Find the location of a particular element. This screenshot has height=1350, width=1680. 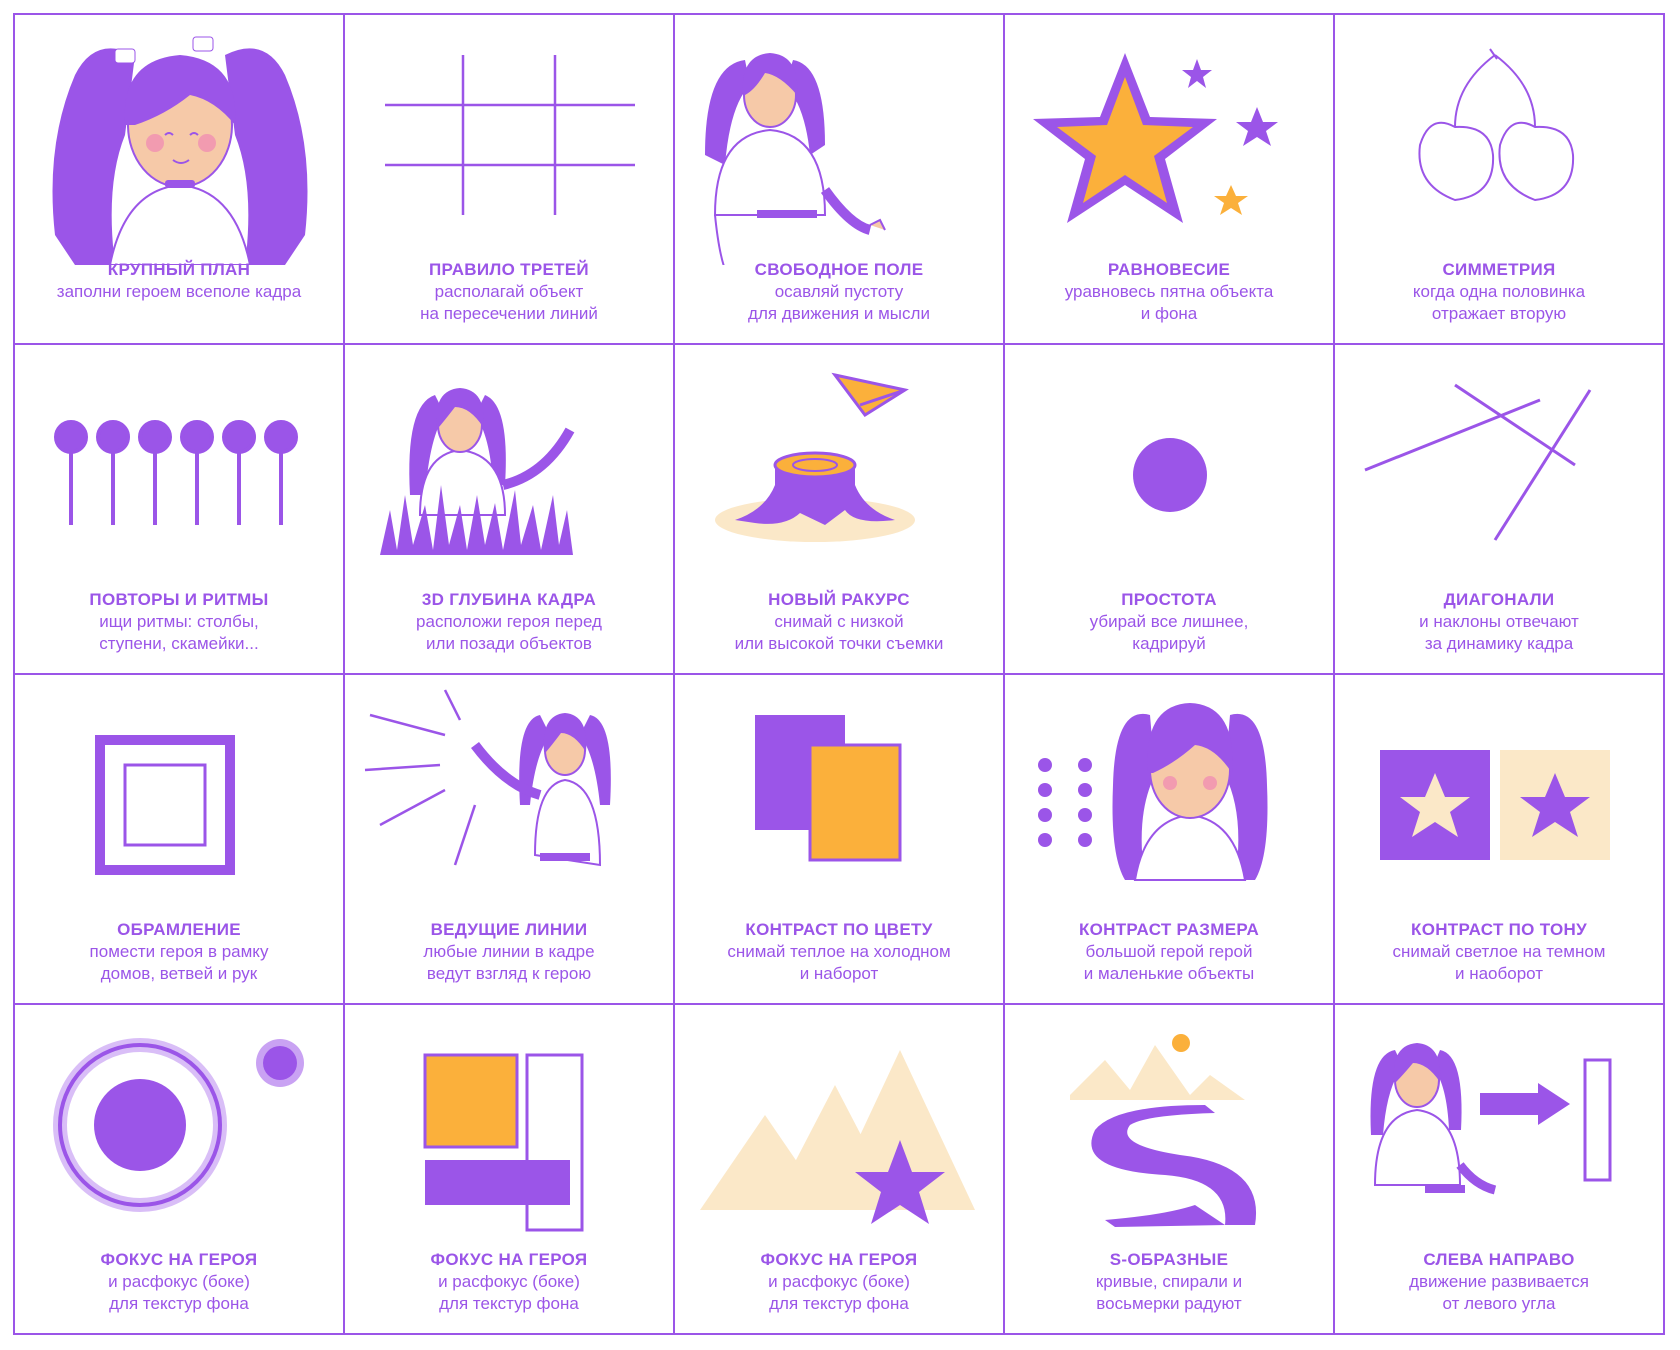

lollipops-icon is located at coordinates (176, 472).